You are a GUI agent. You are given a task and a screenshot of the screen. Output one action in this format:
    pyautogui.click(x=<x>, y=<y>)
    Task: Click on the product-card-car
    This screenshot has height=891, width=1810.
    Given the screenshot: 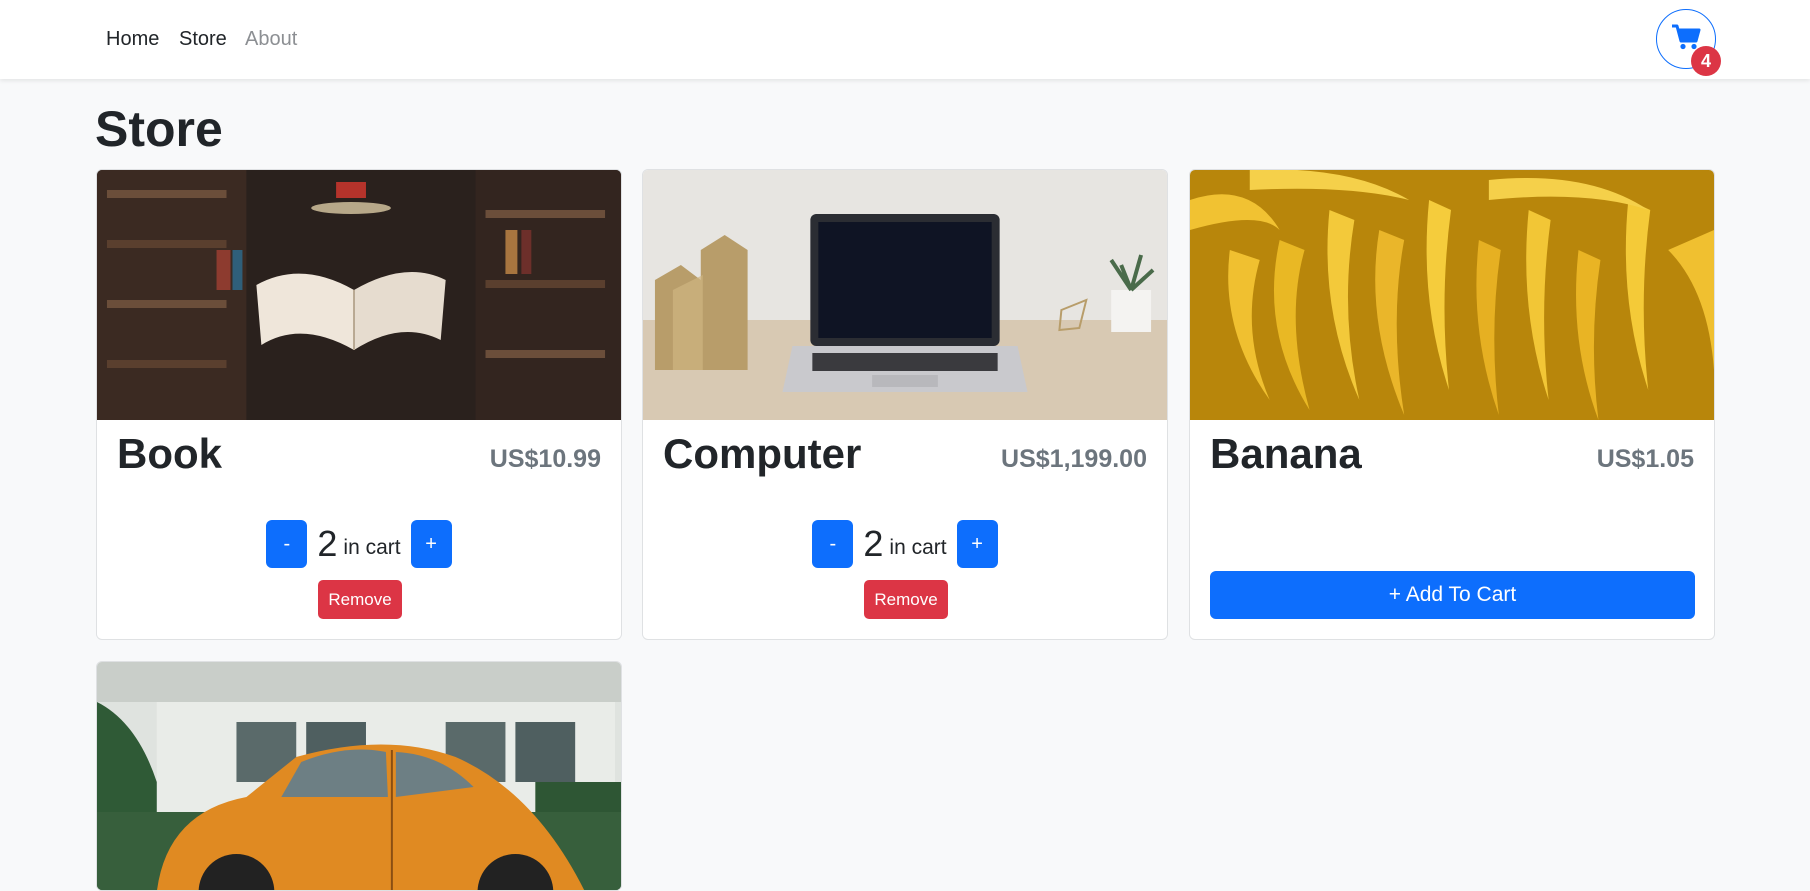 What is the action you would take?
    pyautogui.click(x=359, y=776)
    